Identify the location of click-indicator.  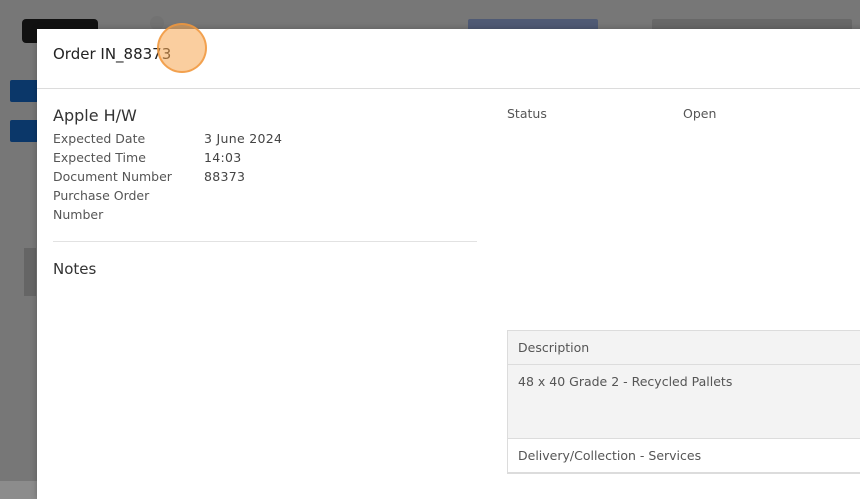
(182, 48).